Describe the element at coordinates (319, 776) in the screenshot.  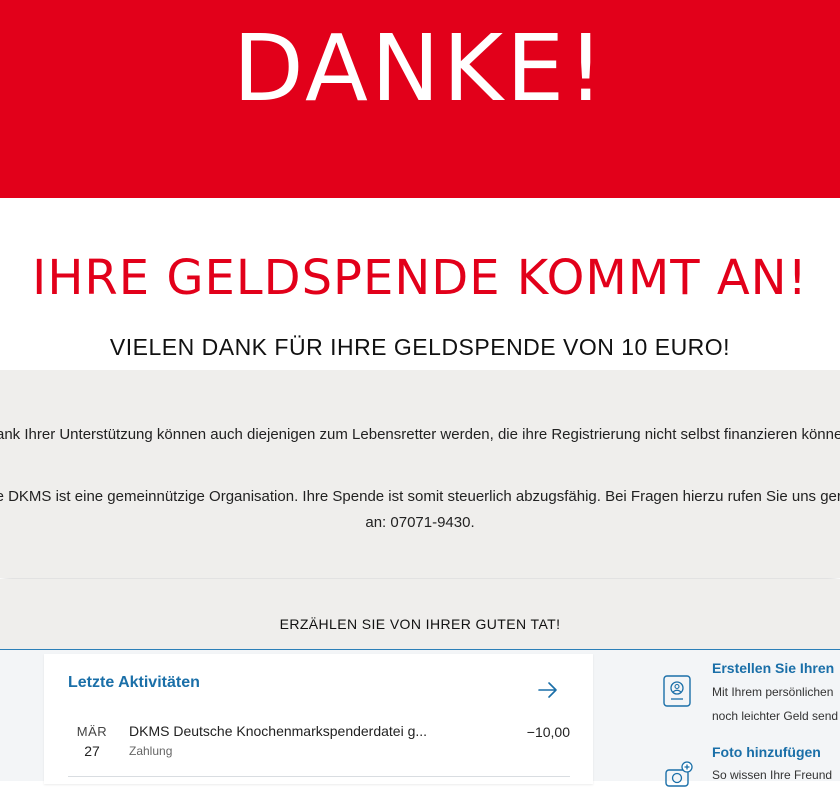
I see `activity-divider` at that location.